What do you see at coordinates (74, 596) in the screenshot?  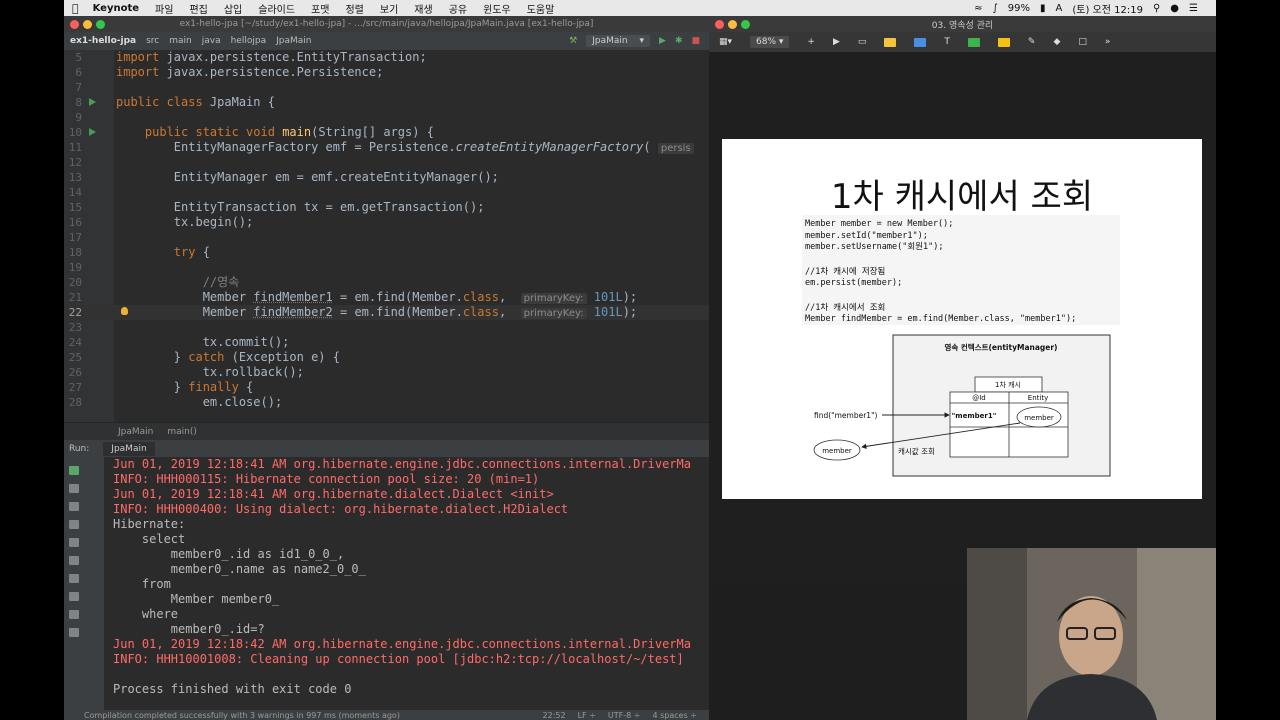 I see `trash-icon` at bounding box center [74, 596].